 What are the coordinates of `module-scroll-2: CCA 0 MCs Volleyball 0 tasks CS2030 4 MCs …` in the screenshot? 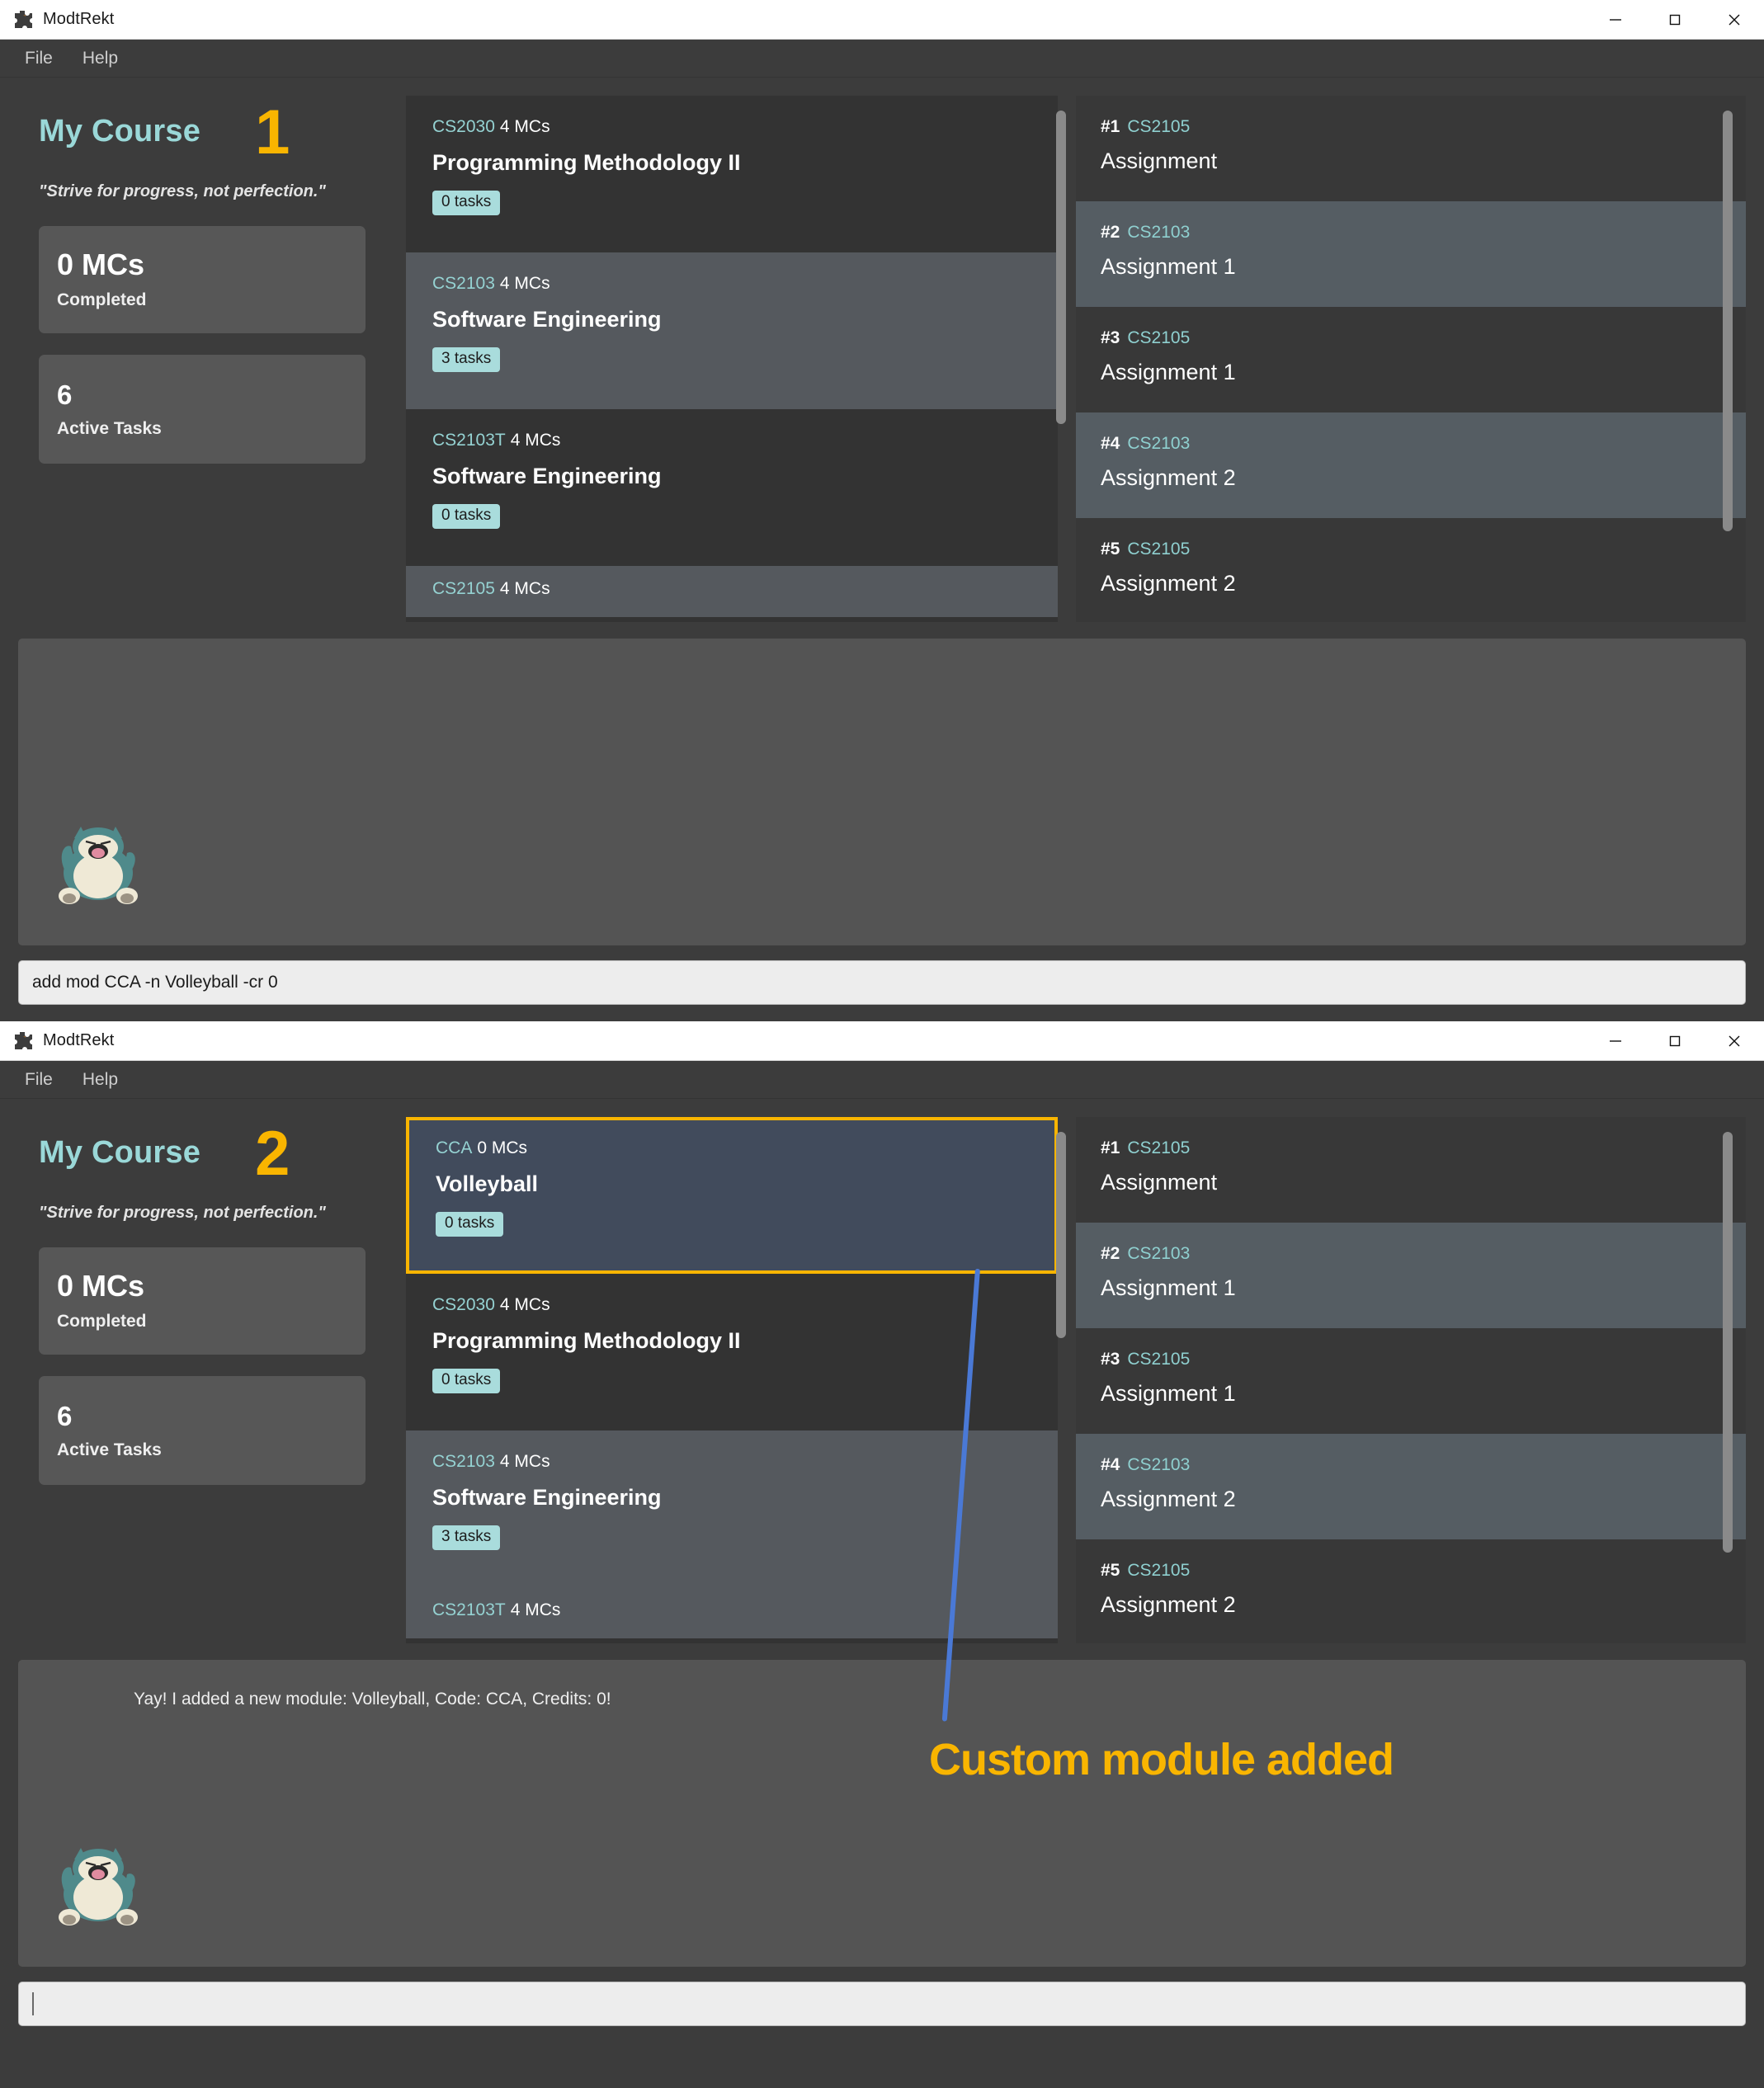 It's located at (732, 1380).